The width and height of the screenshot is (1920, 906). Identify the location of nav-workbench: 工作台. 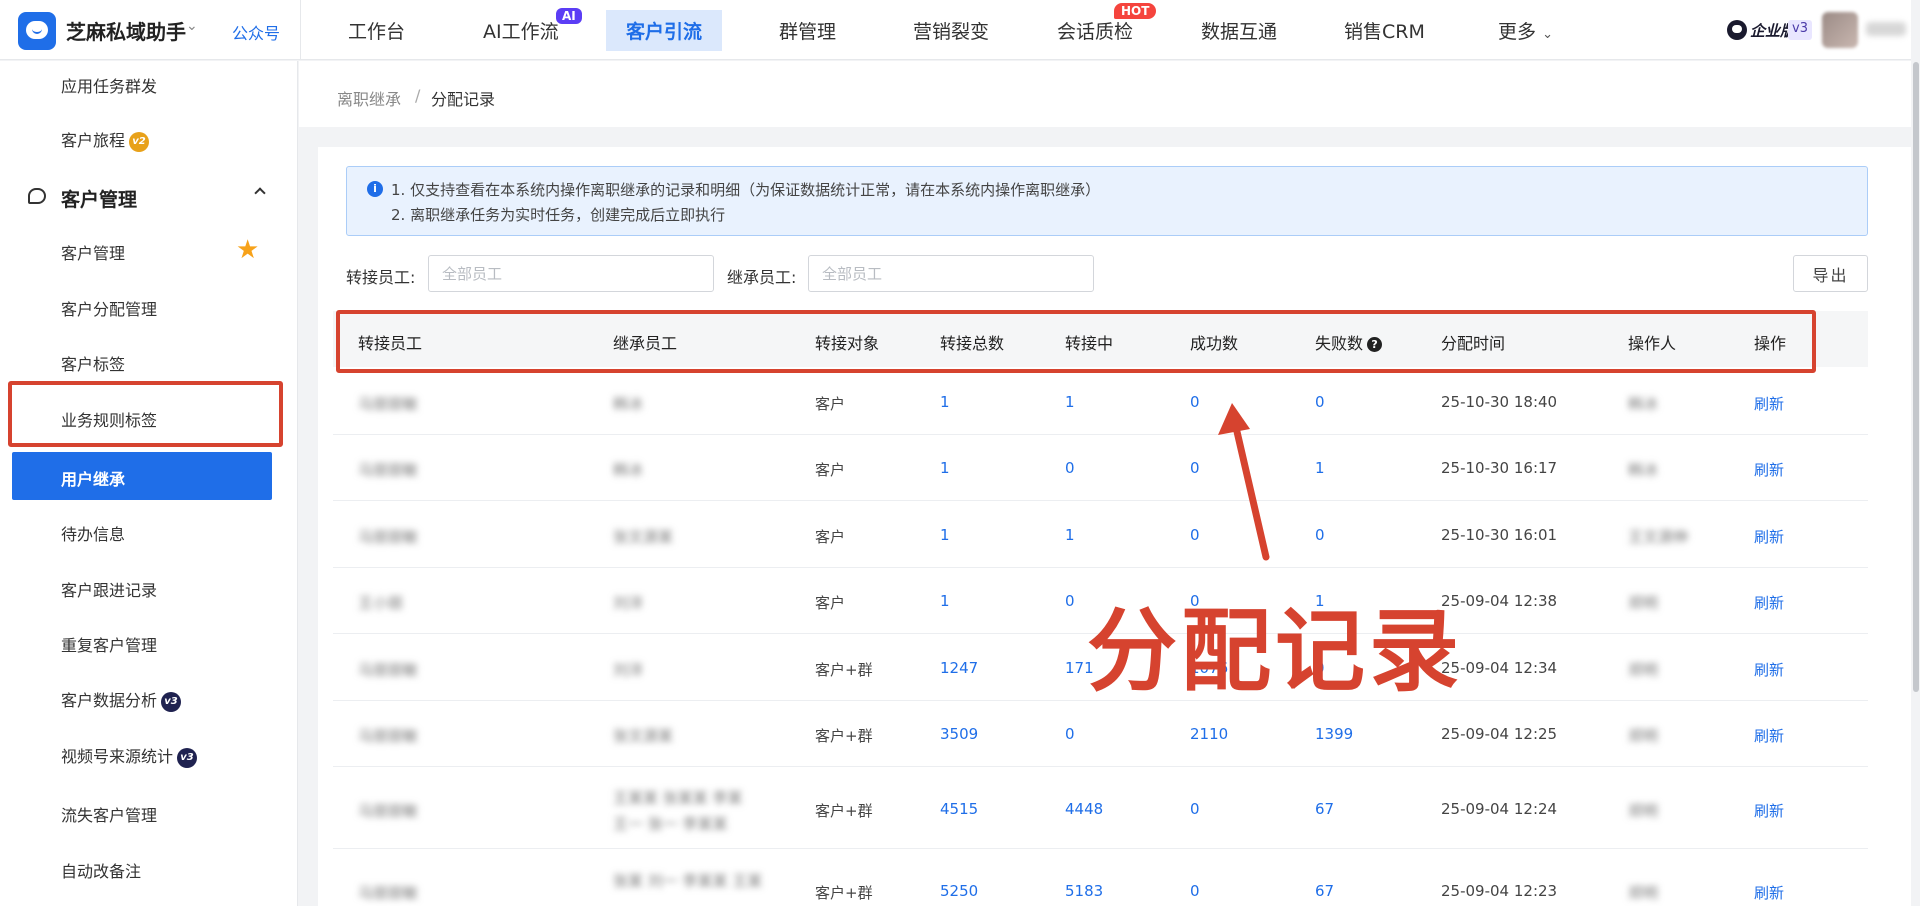
(376, 30).